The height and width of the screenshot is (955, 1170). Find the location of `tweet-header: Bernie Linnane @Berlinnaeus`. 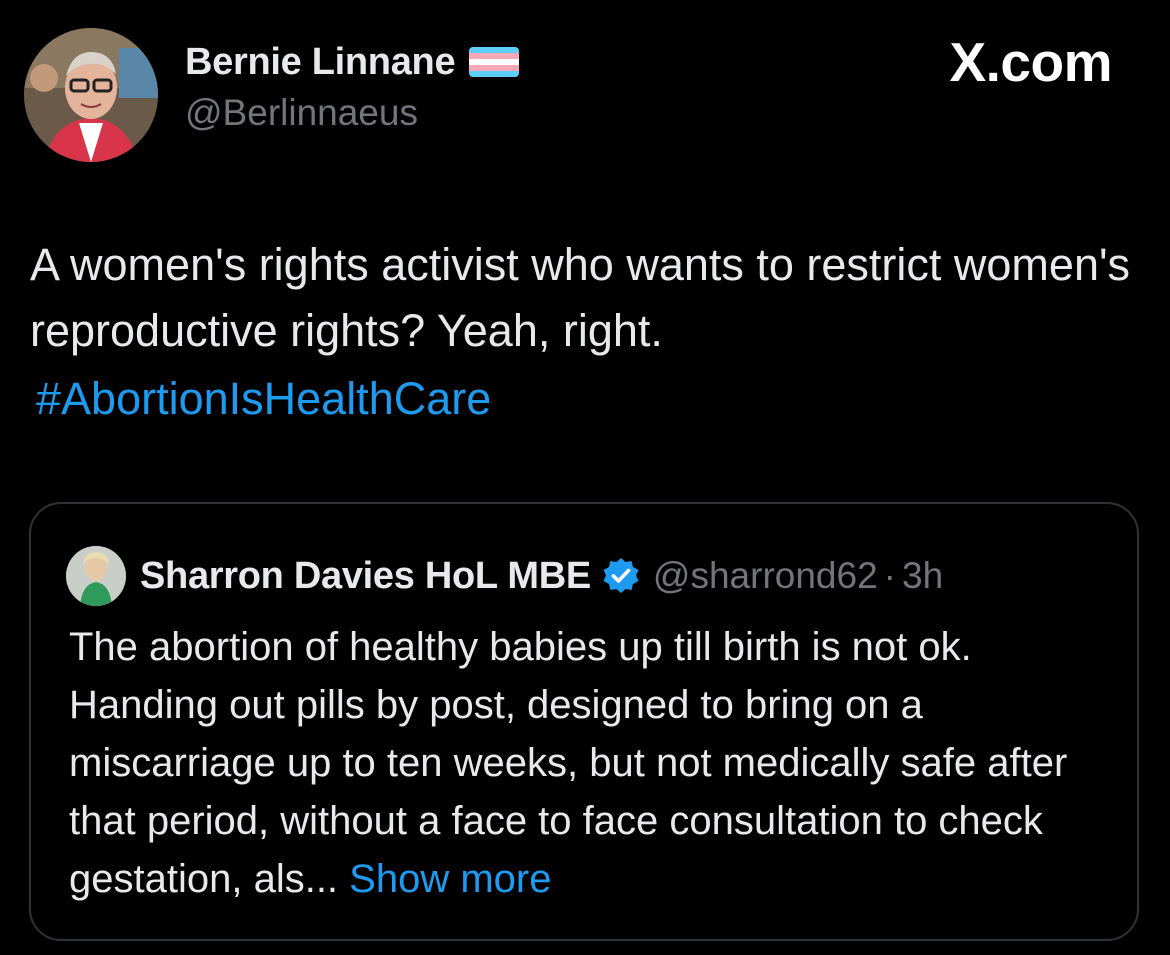

tweet-header: Bernie Linnane @Berlinnaeus is located at coordinates (272, 95).